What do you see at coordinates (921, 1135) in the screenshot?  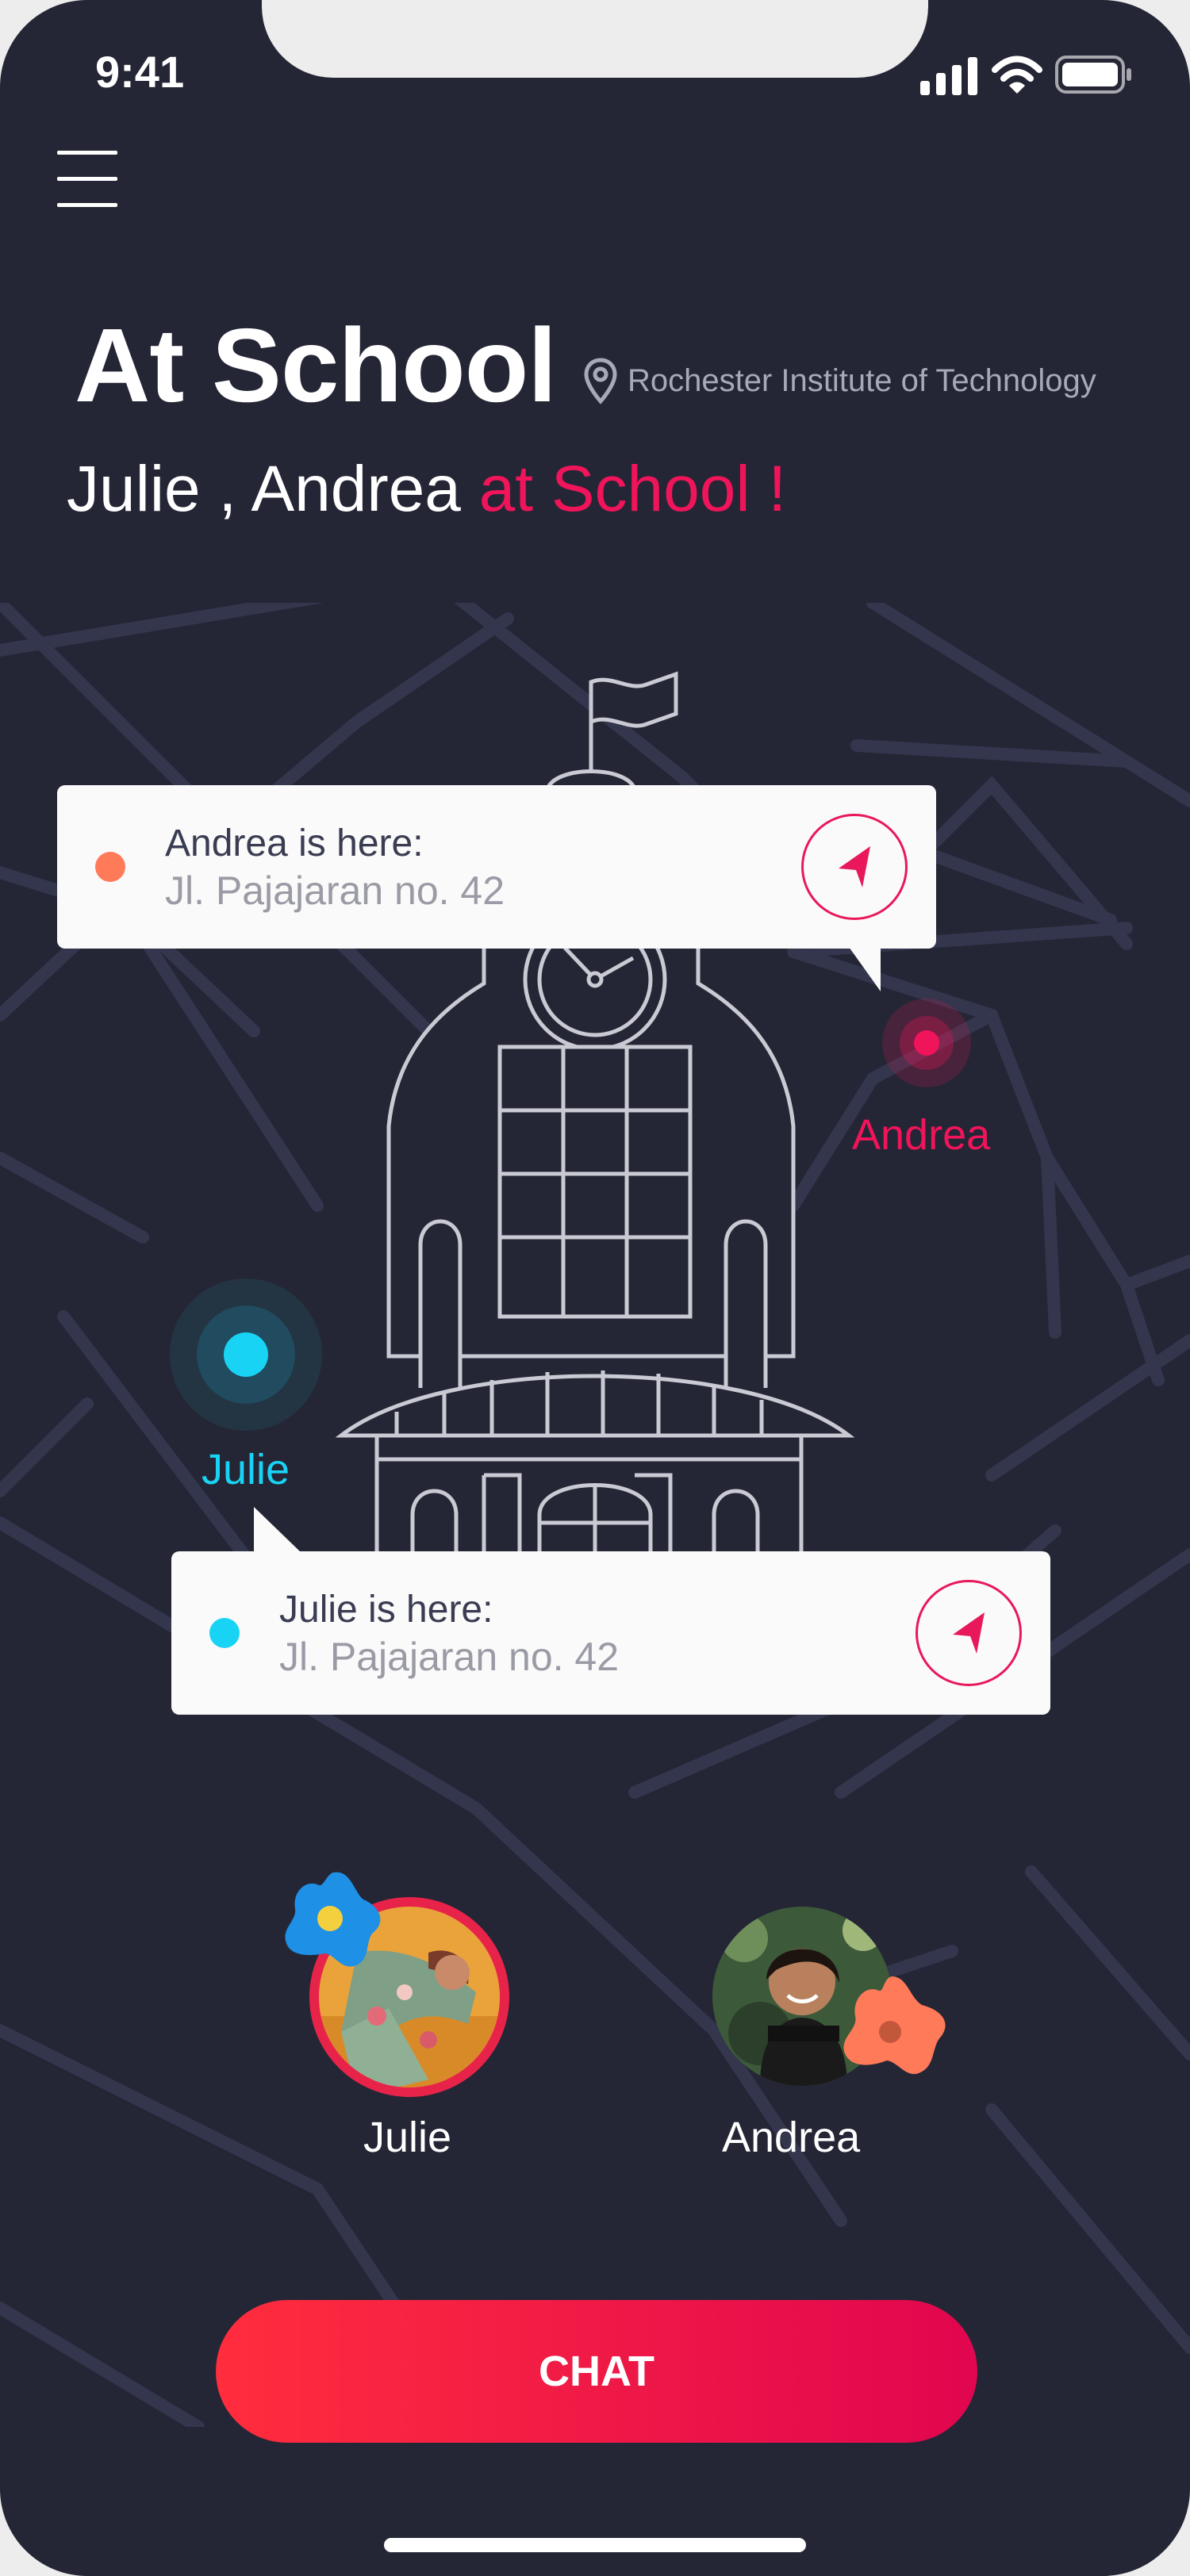 I see `andrea-map-label: Andrea` at bounding box center [921, 1135].